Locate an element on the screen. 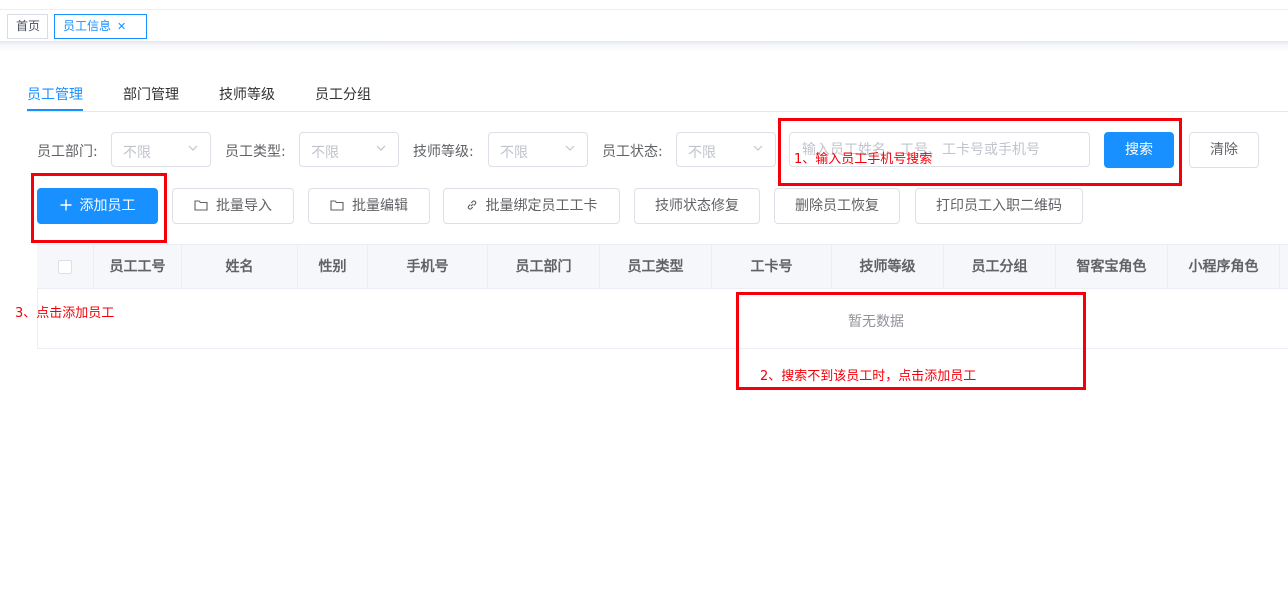 The height and width of the screenshot is (591, 1288). annotation-step3: 3、点击添加员工 is located at coordinates (65, 313).